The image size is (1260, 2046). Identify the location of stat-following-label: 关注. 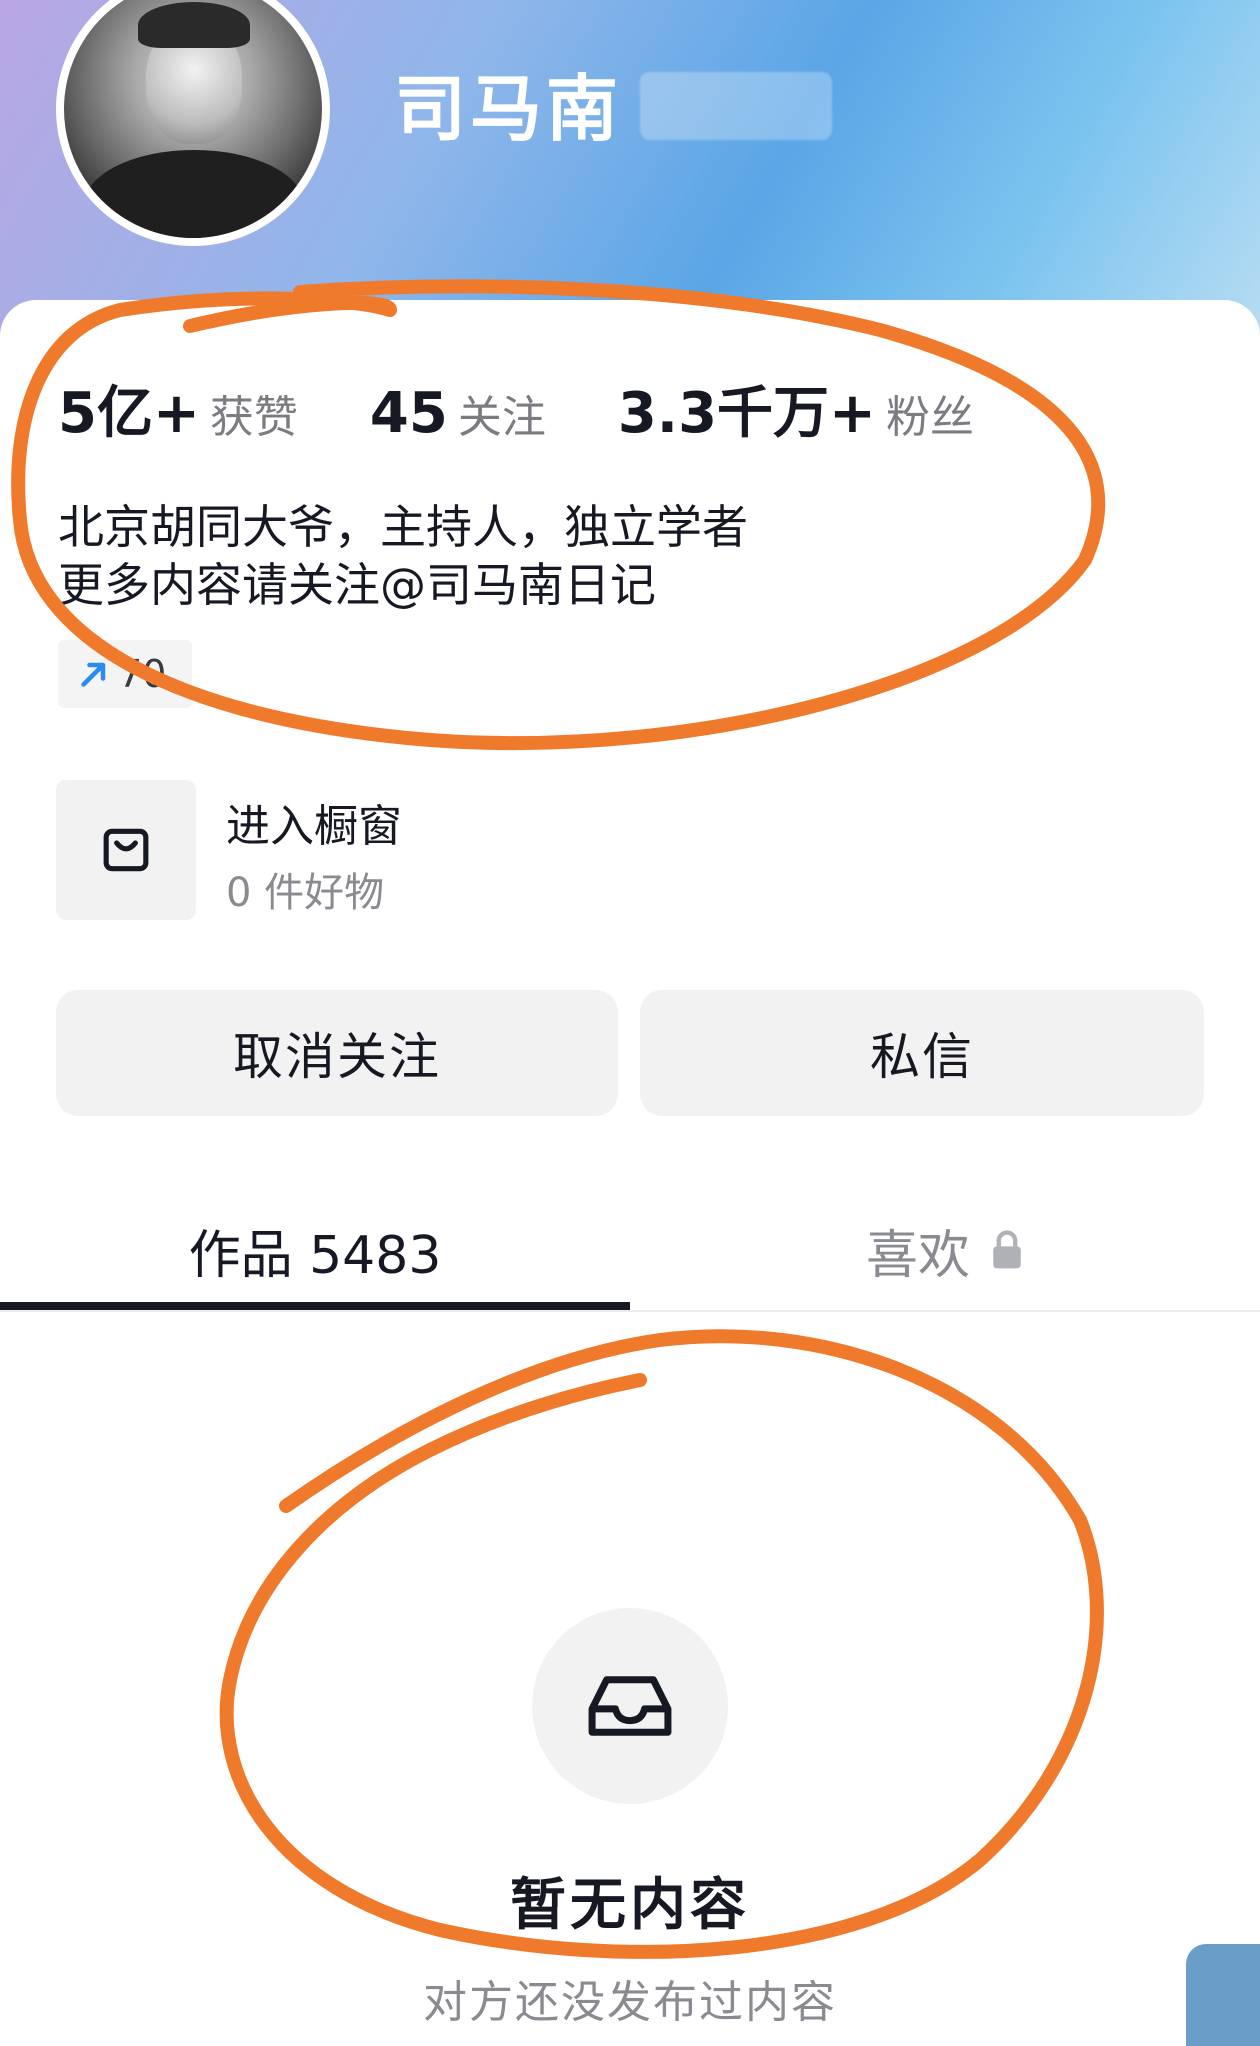
(501, 417).